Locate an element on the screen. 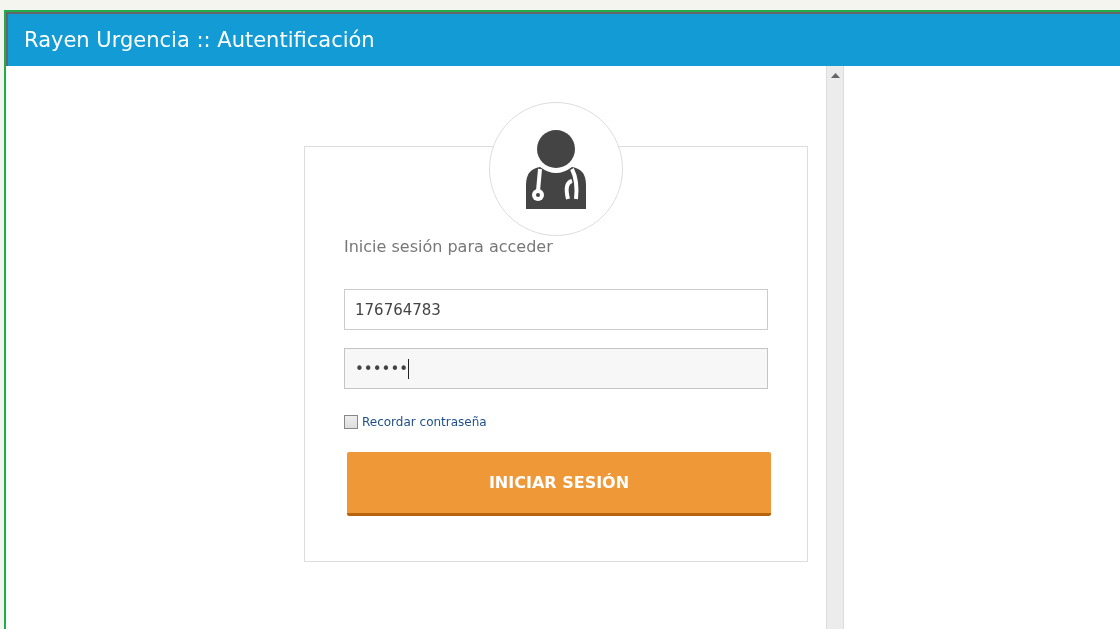 This screenshot has height=629, width=1120. username-field: 176764783 is located at coordinates (556, 309).